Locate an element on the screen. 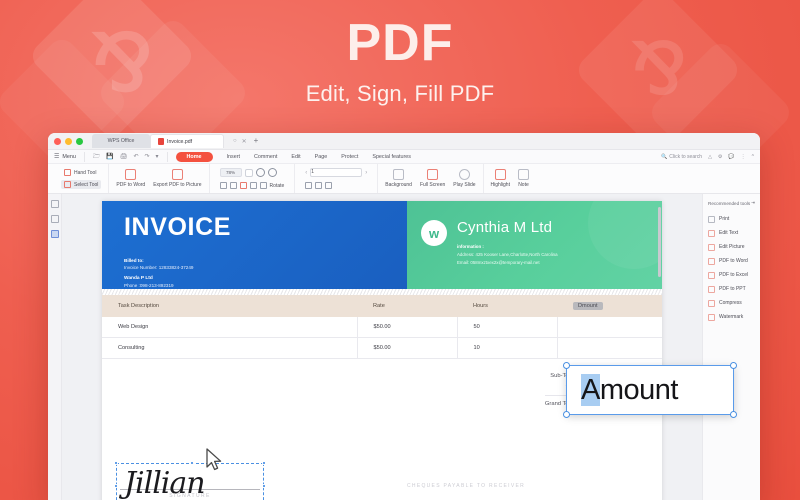  print-icon: 🖨 is located at coordinates (124, 156).